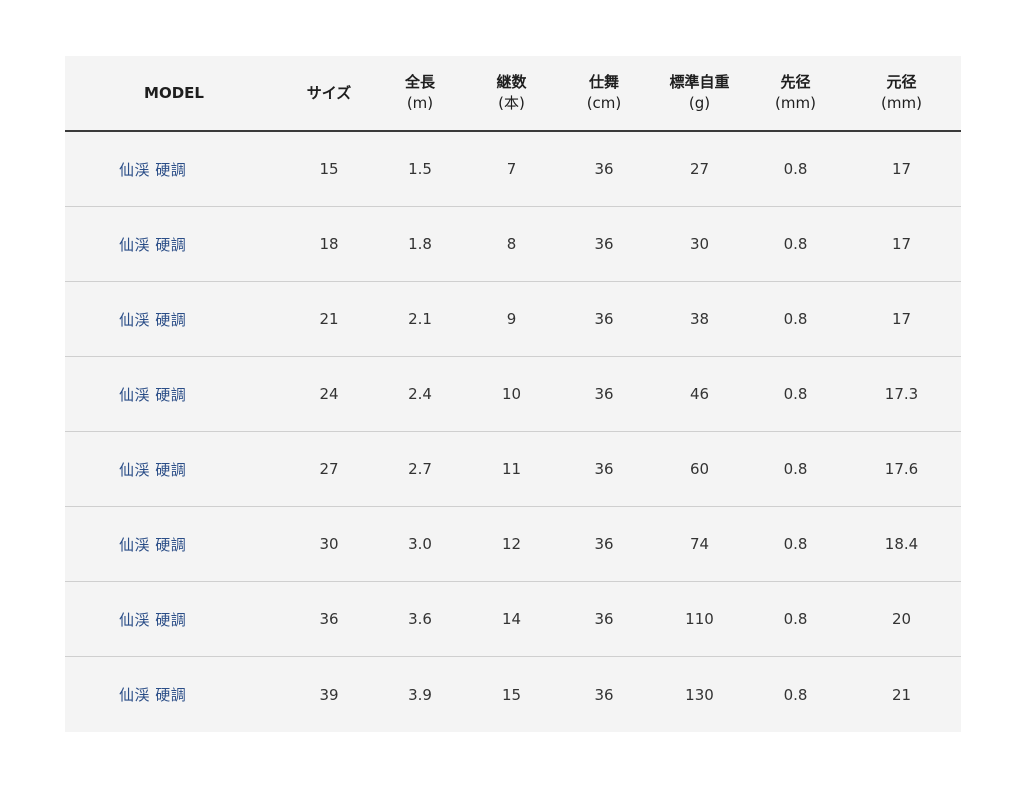  I want to click on table-row: 仙渓 硬調 21 2.1 9 36 38 0.8 17, so click(513, 319).